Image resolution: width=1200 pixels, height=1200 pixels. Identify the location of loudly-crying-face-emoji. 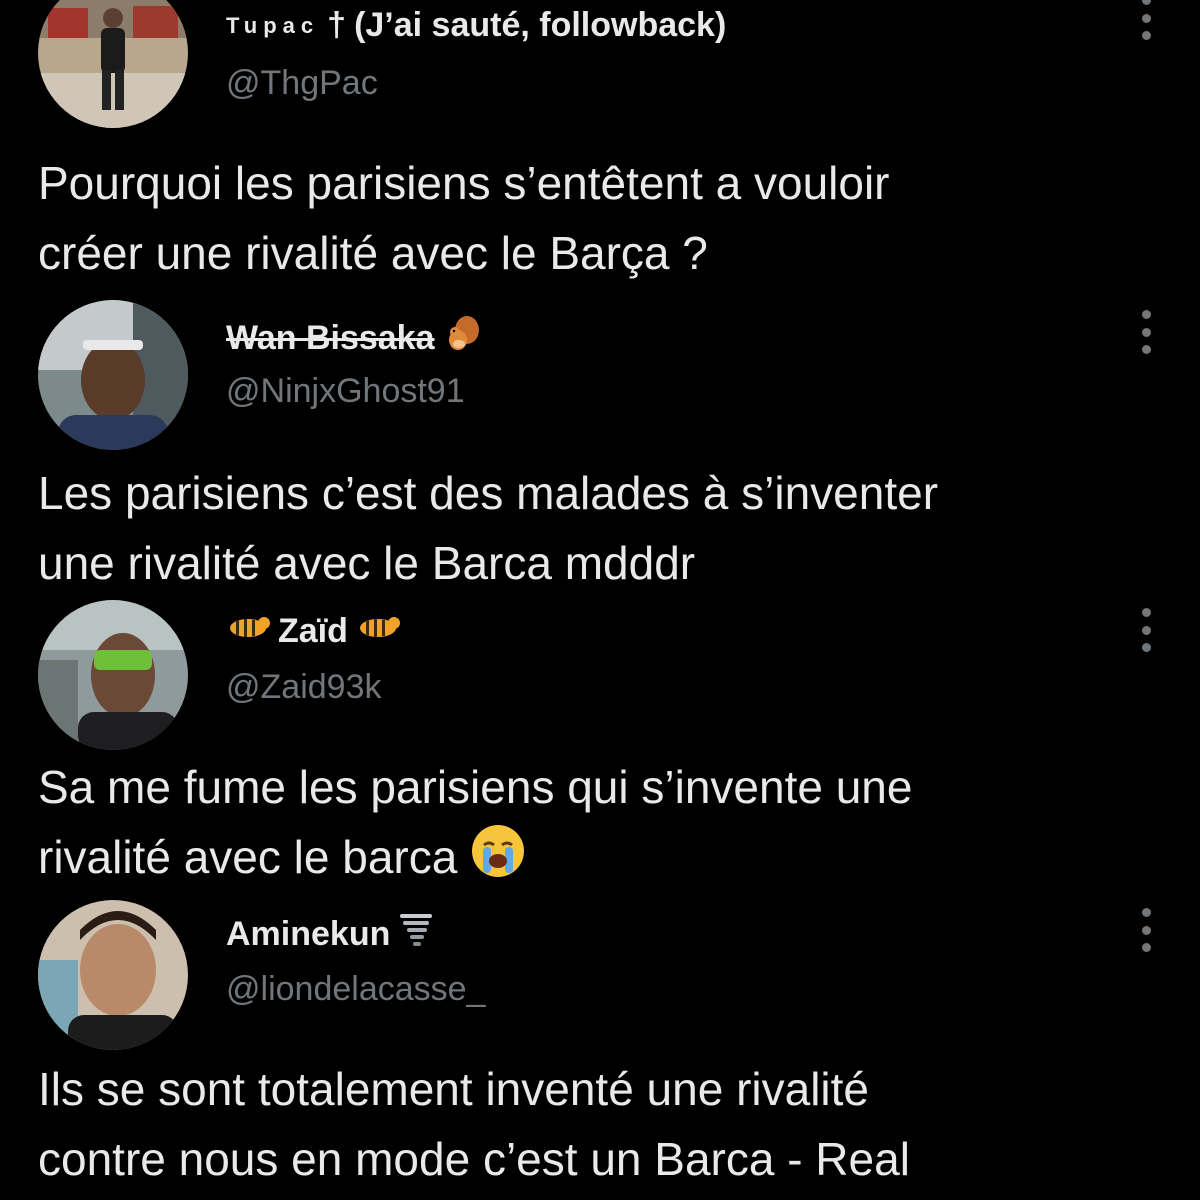
(498, 860).